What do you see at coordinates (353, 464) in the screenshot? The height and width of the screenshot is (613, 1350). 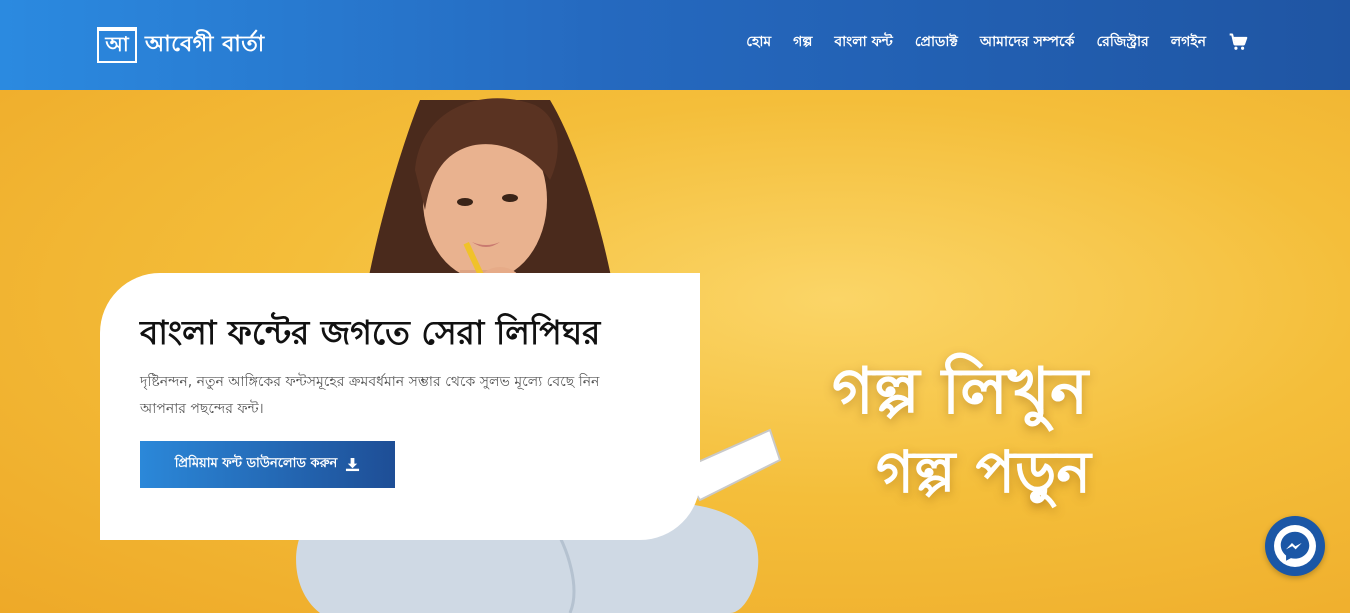 I see `download-icon` at bounding box center [353, 464].